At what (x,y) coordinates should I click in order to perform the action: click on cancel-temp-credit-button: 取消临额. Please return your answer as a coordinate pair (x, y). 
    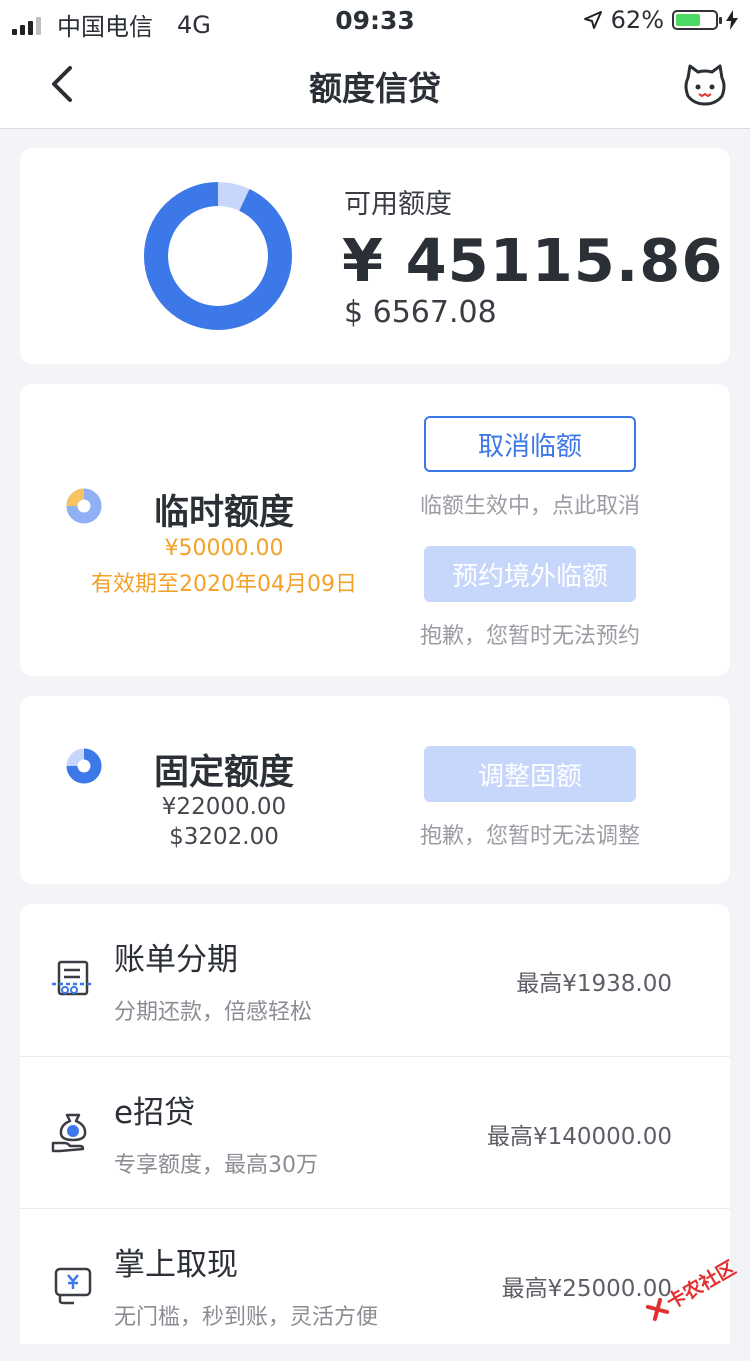
    Looking at the image, I should click on (530, 444).